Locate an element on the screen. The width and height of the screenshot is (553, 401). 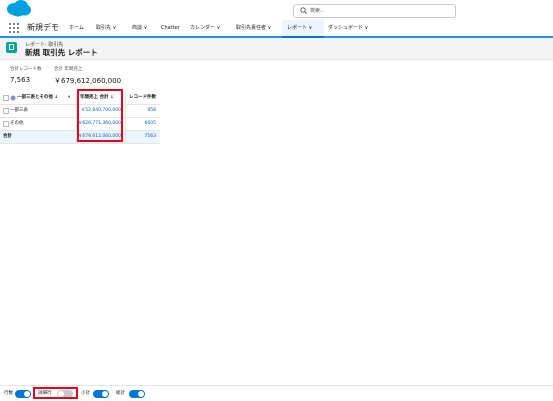
column-header-count: レコード件数 is located at coordinates (144, 98).